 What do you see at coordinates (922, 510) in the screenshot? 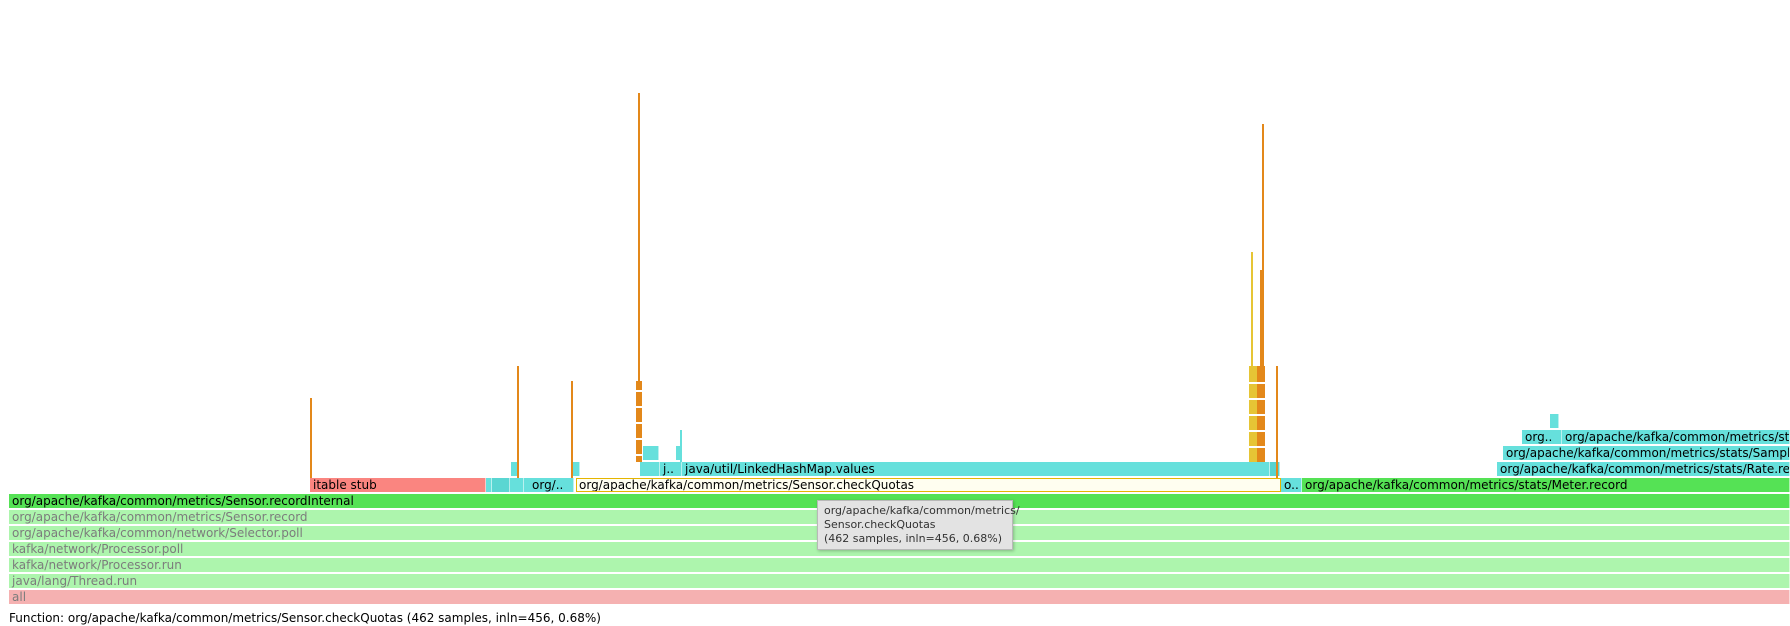
I see `tooltip-line-1: org/apache/kafka/common/metrics/` at bounding box center [922, 510].